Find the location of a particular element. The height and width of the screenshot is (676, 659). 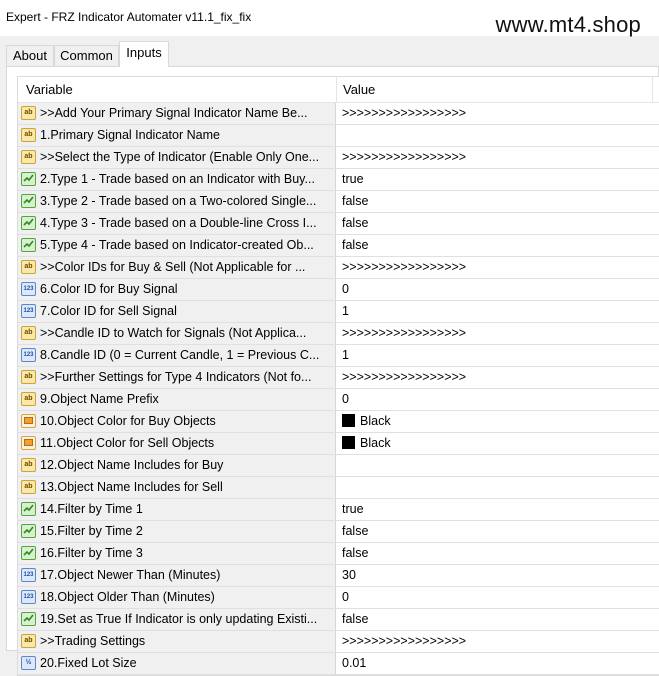

tab-about: About is located at coordinates (30, 55).